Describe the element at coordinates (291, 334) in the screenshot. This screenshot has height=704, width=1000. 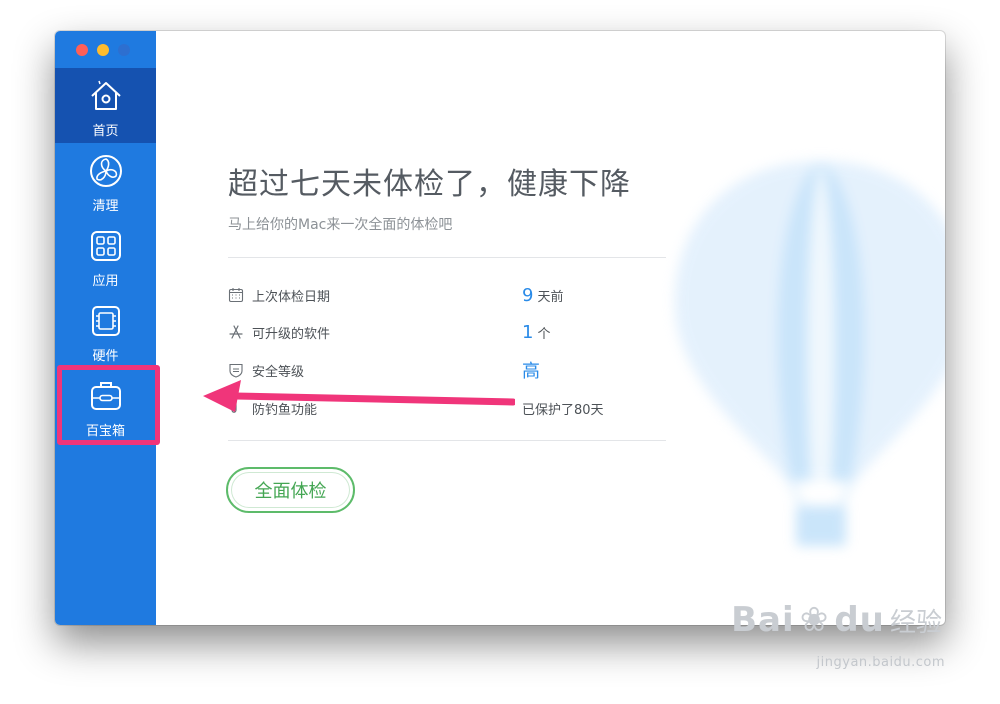
I see `stat-label: 可升级的软件` at that location.